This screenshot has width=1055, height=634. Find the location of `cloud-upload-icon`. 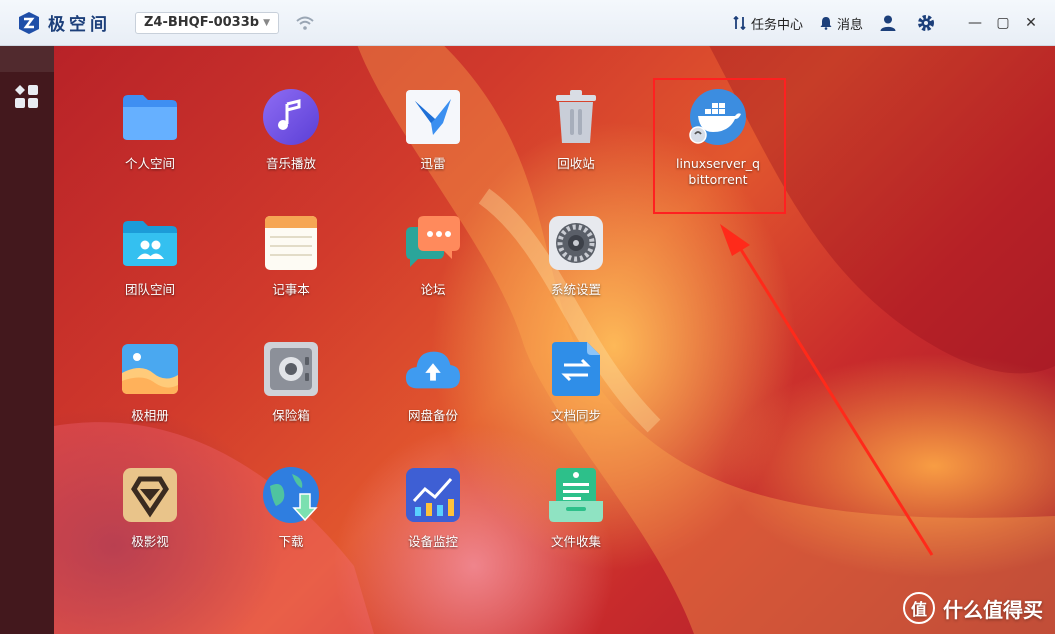

cloud-upload-icon is located at coordinates (433, 369).